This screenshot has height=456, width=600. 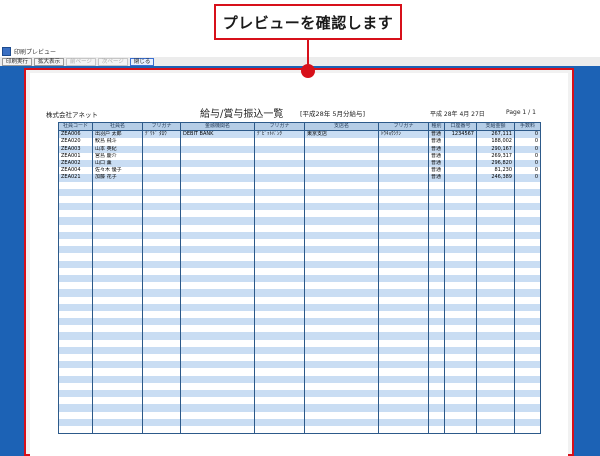 I want to click on report-period: [平成28年 5月分給与], so click(x=333, y=114).